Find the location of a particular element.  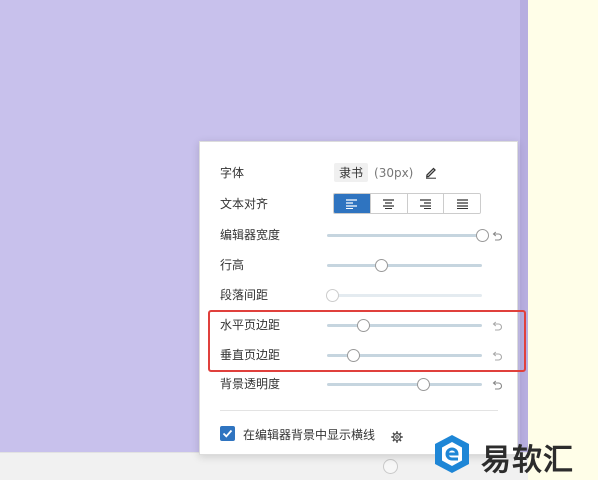

align-left-button is located at coordinates (352, 203).